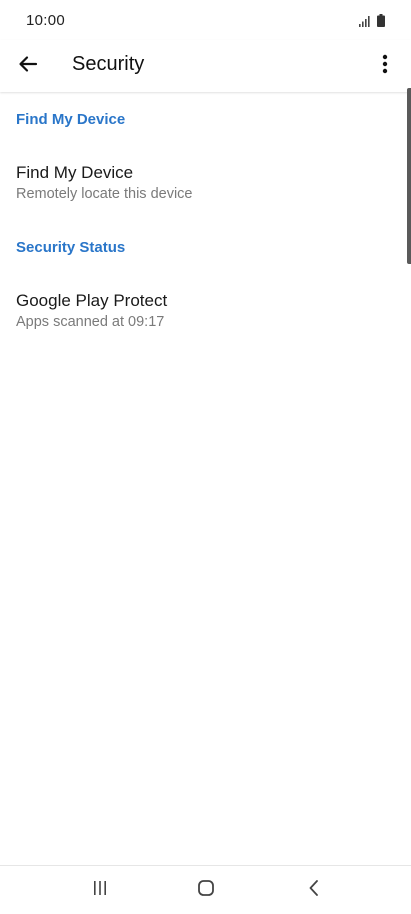  I want to click on item-subtitle: Apps scanned at 09:17, so click(90, 322).